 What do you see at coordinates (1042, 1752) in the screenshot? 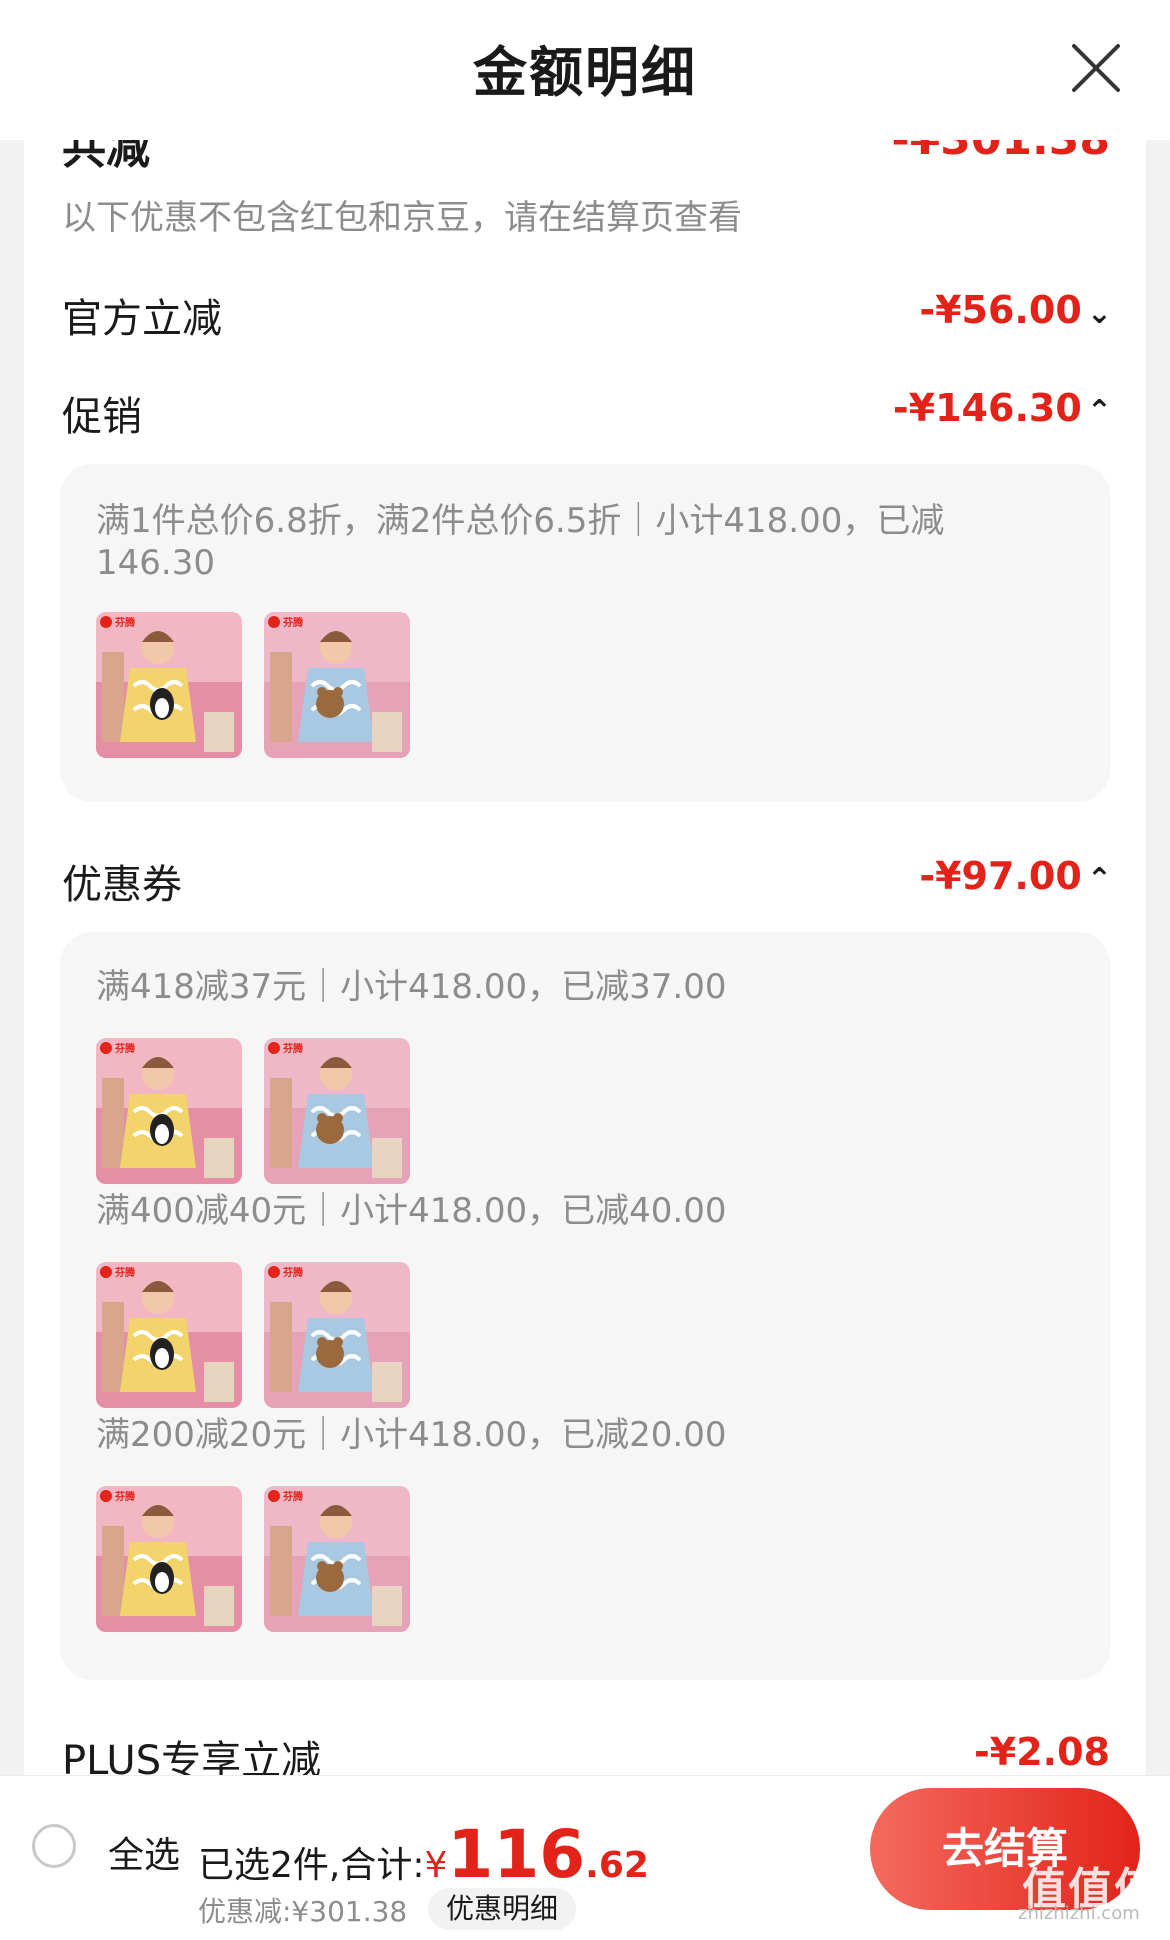
I see `plus-discount-amount: -¥2.08` at bounding box center [1042, 1752].